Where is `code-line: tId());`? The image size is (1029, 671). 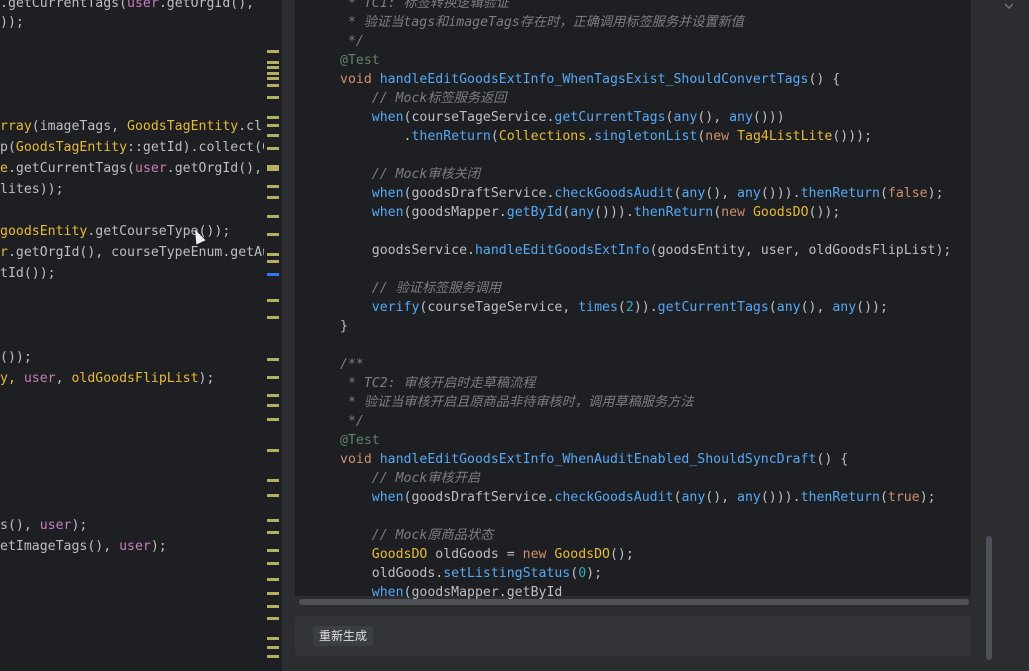 code-line: tId()); is located at coordinates (28, 273).